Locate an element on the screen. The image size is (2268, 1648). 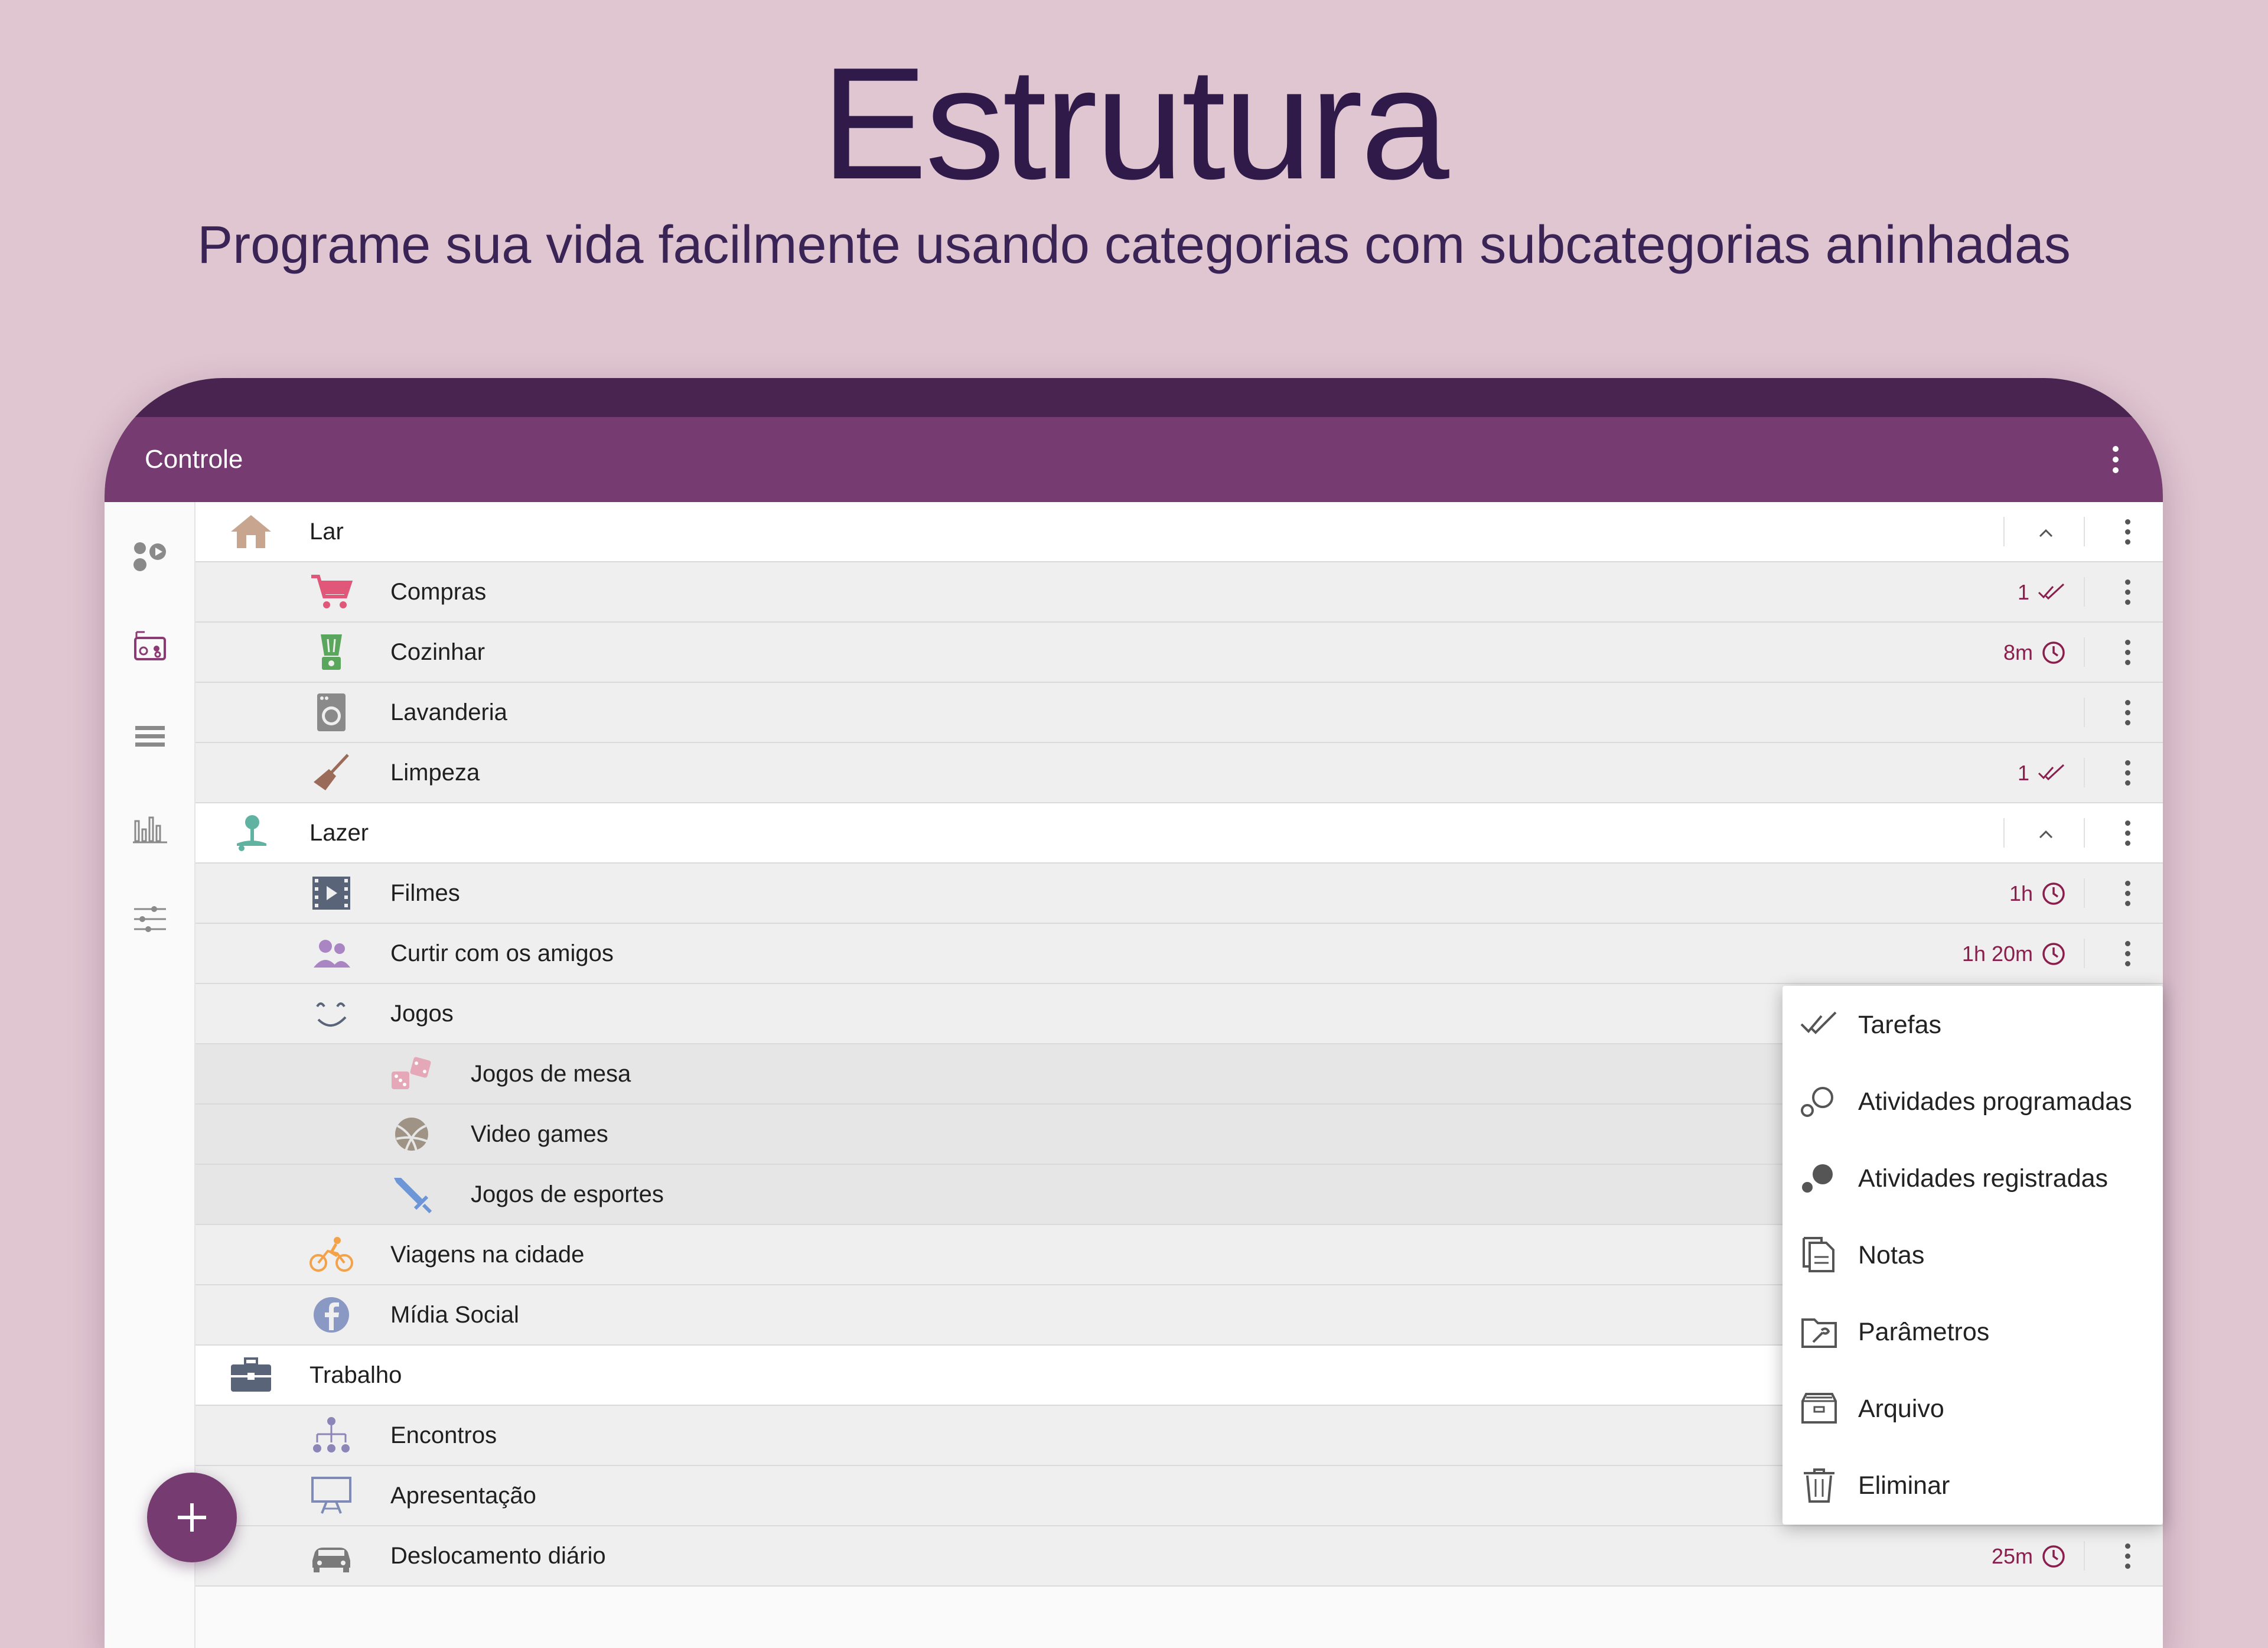
filled-circles-icon is located at coordinates (1819, 1178).